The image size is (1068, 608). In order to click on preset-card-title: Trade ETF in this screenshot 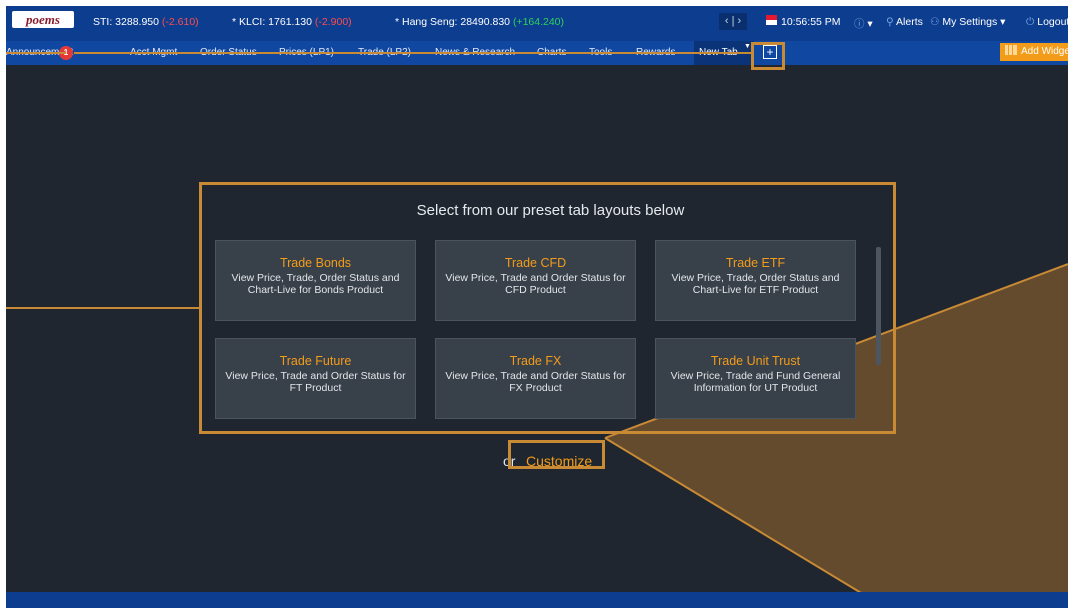, I will do `click(755, 263)`.